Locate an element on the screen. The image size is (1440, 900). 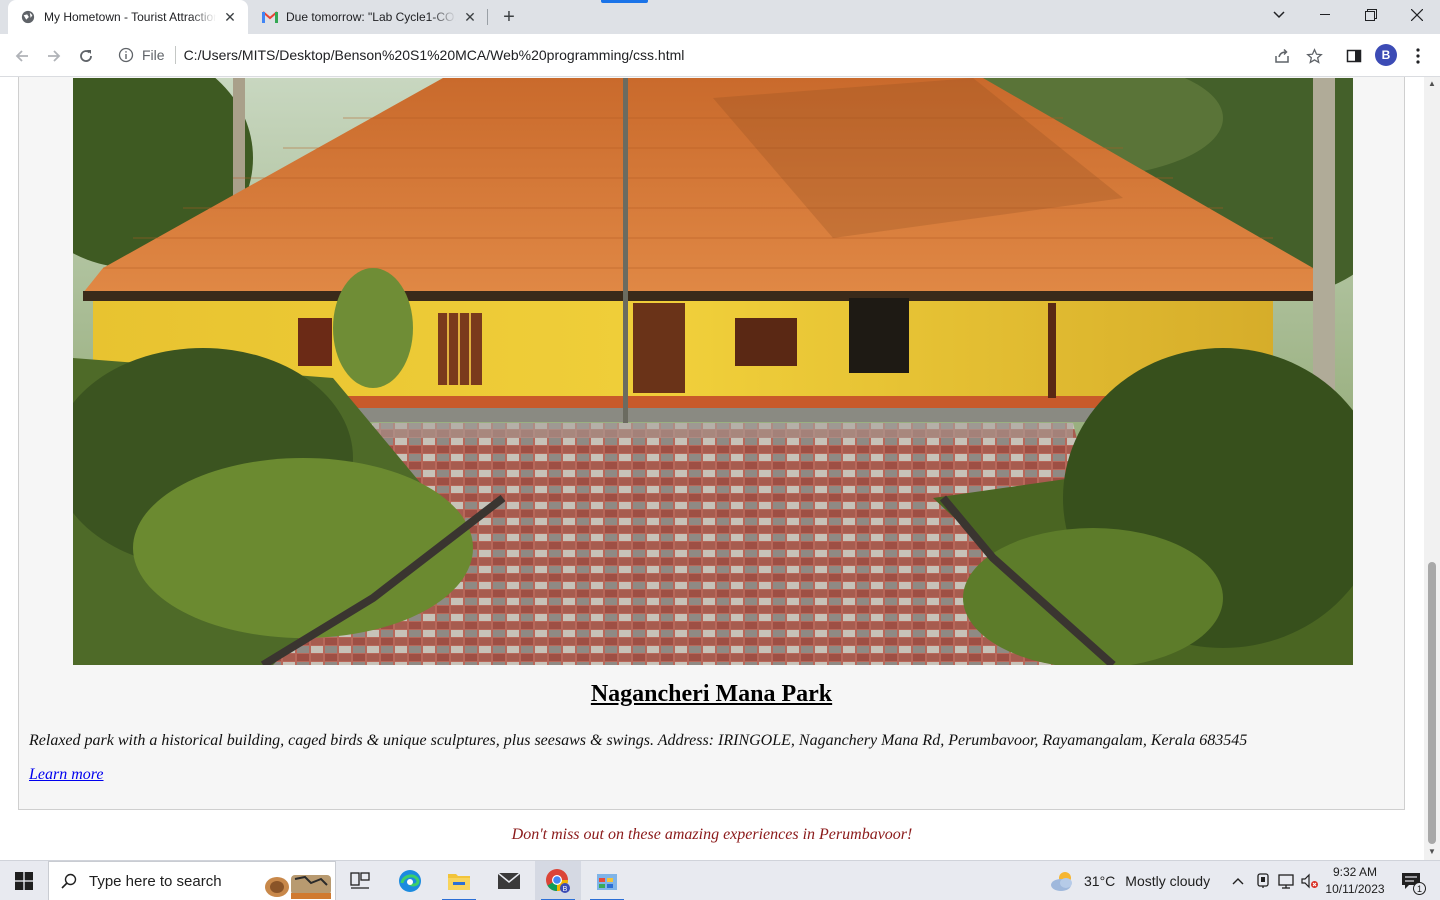
show-hidden-icons-chevron-icon is located at coordinates (1238, 880).